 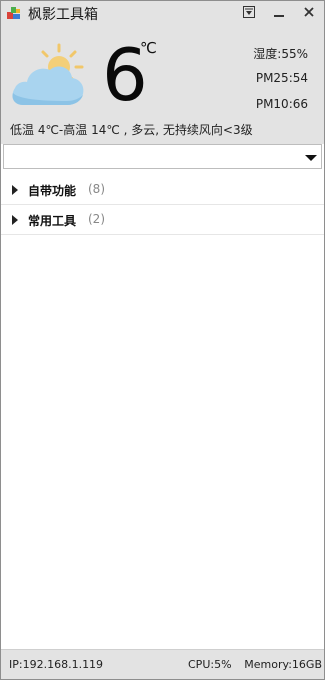 What do you see at coordinates (14, 13) in the screenshot?
I see `toolbox-app-icon` at bounding box center [14, 13].